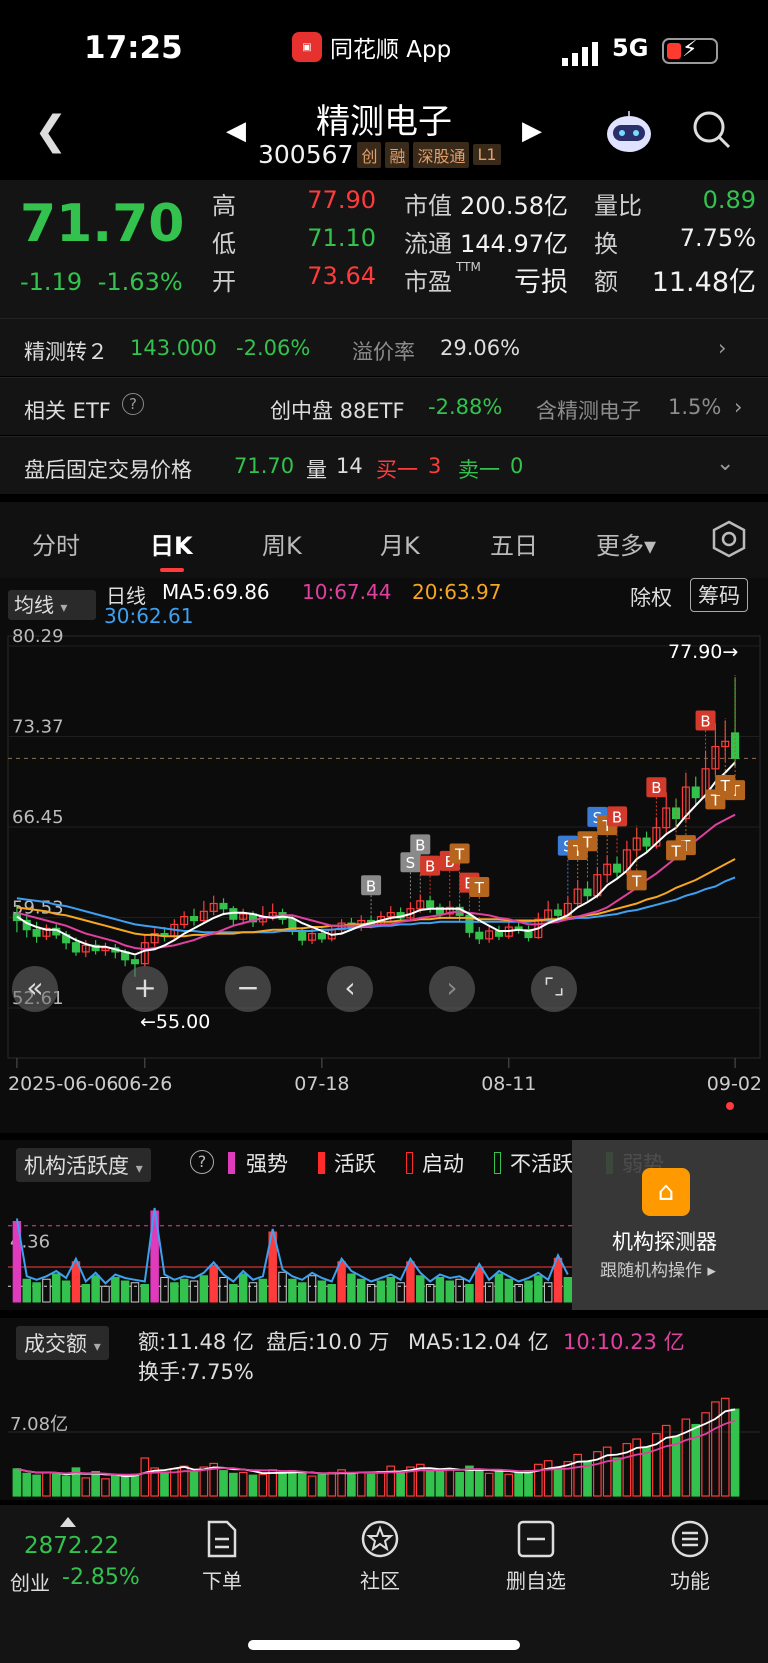 This screenshot has height=1663, width=768. What do you see at coordinates (729, 539) in the screenshot?
I see `settings-hex-icon` at bounding box center [729, 539].